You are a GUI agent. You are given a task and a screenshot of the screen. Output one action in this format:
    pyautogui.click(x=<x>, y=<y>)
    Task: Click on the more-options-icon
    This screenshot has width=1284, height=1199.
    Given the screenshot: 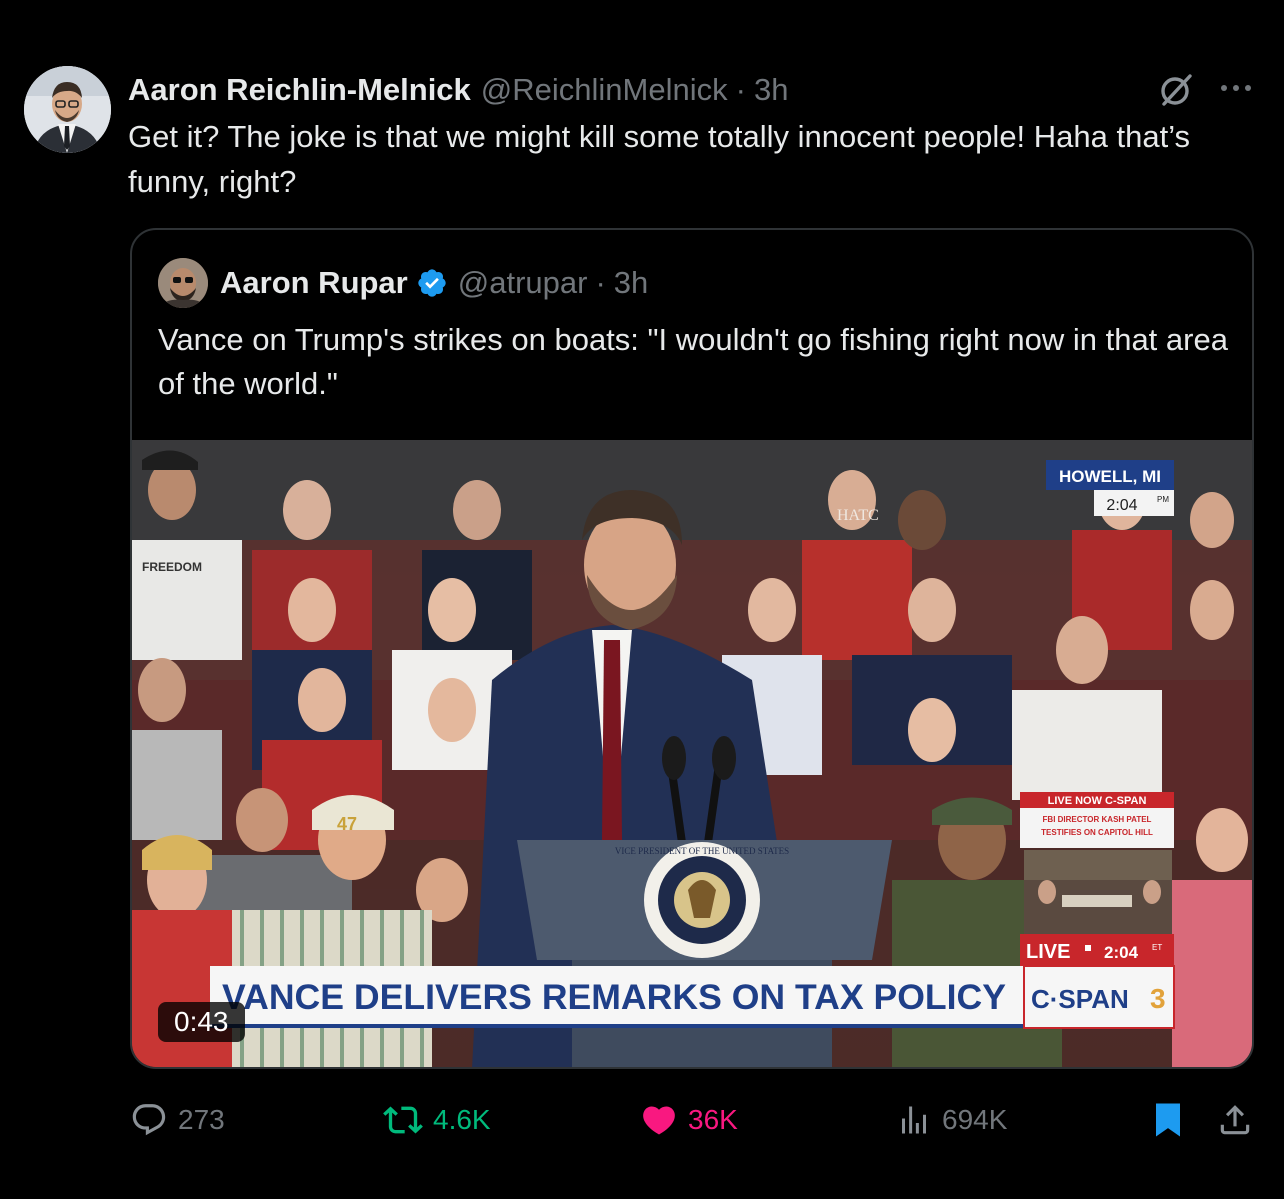 What is the action you would take?
    pyautogui.click(x=1236, y=88)
    